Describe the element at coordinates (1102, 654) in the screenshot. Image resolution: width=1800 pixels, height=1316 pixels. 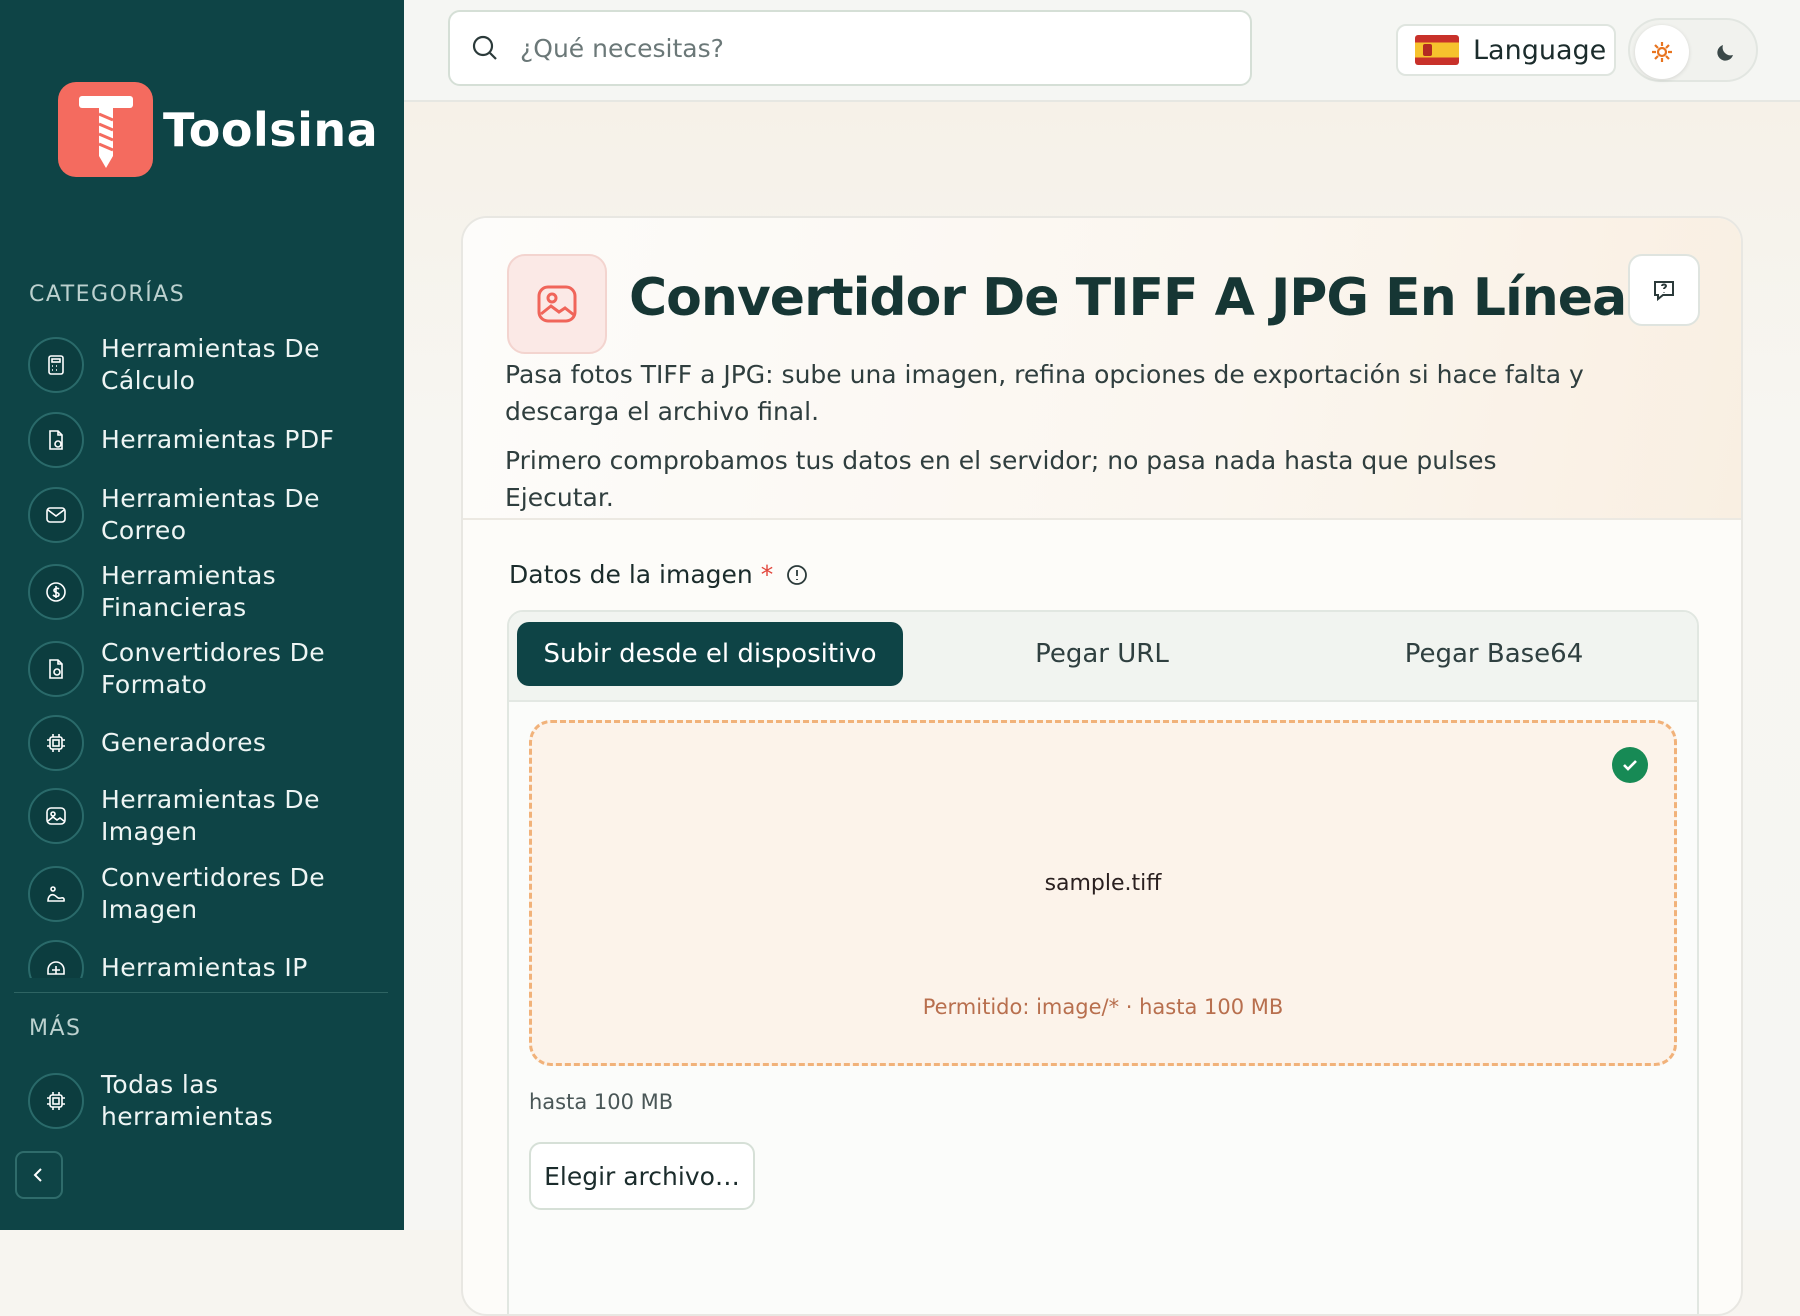
I see `tab-url: Pegar URL` at that location.